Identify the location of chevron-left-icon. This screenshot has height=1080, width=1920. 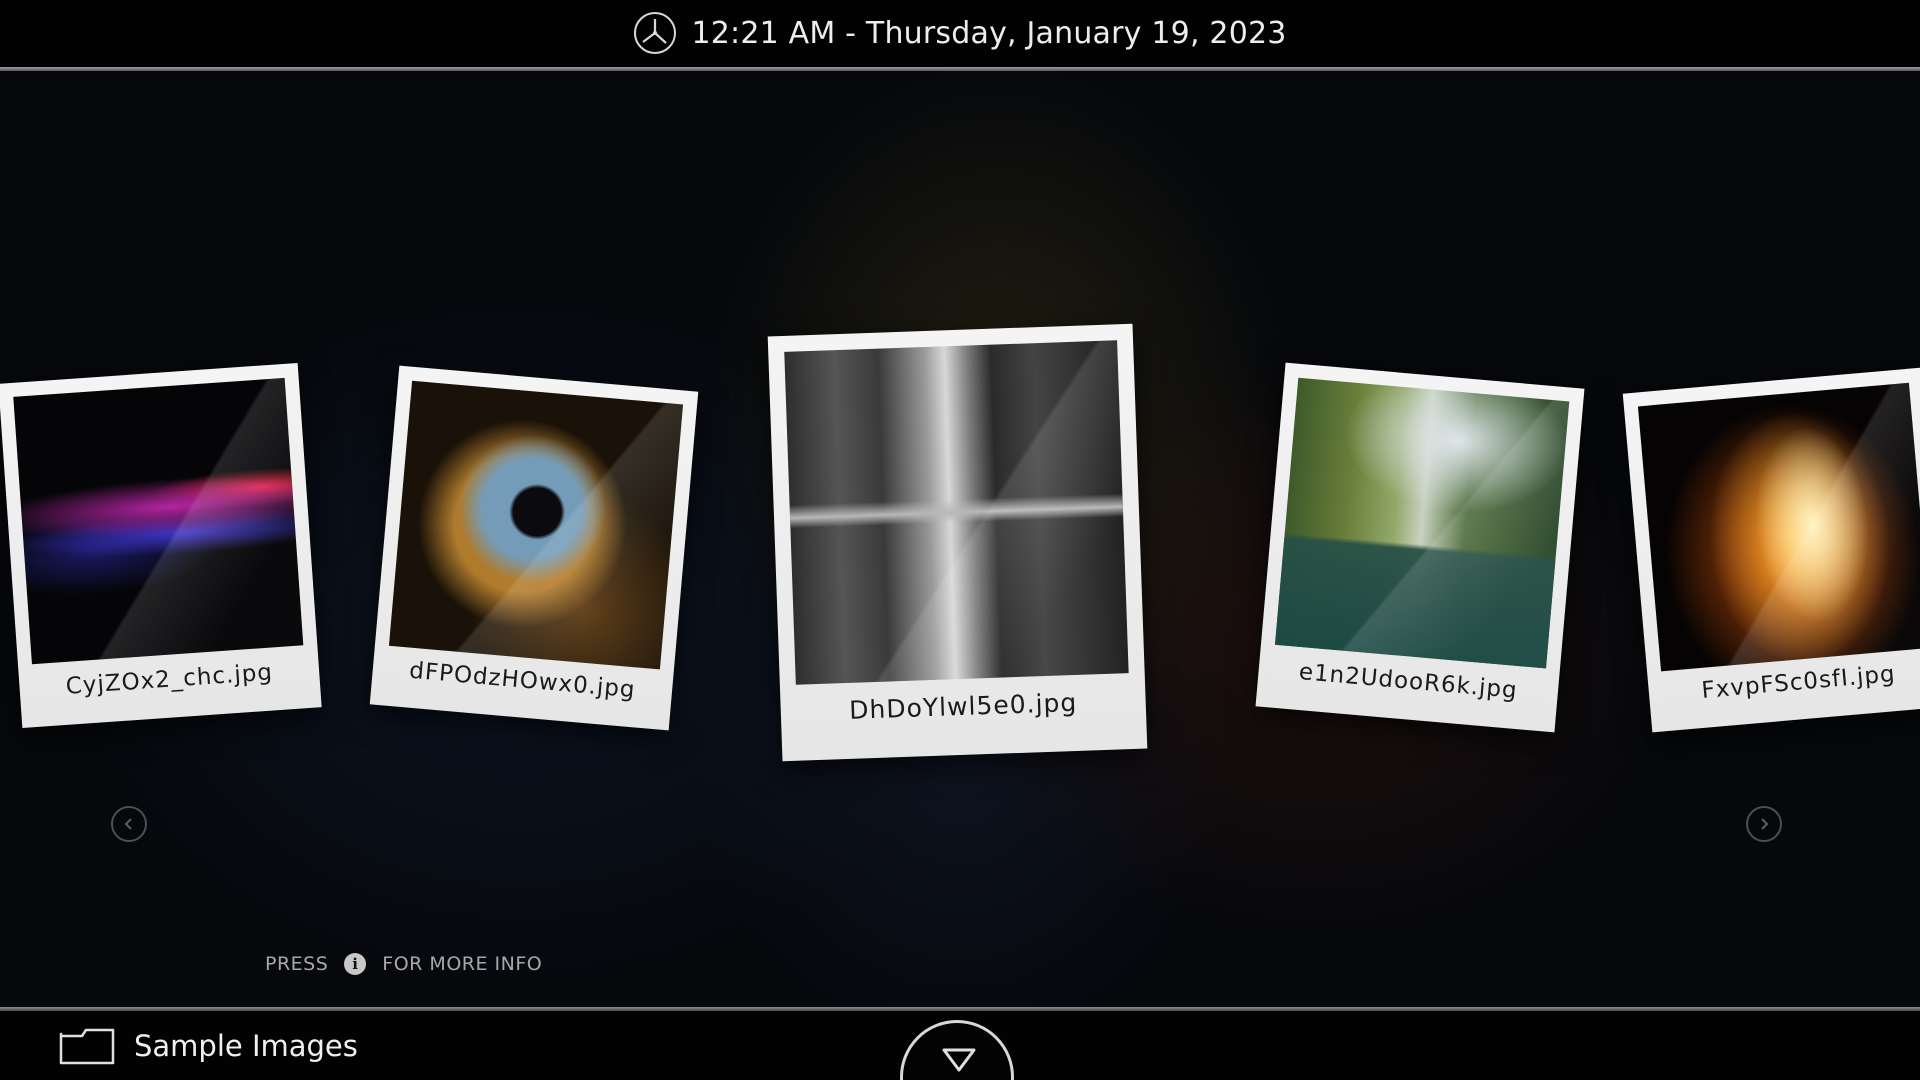
(128, 824).